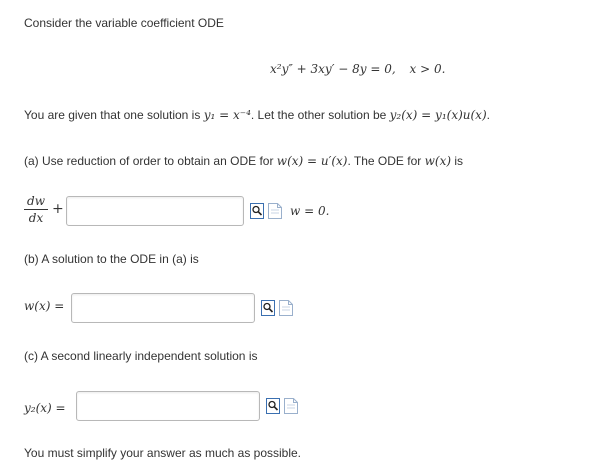 The image size is (590, 468). What do you see at coordinates (227, 115) in the screenshot?
I see `given-y1: y₁ = x⁻⁴` at bounding box center [227, 115].